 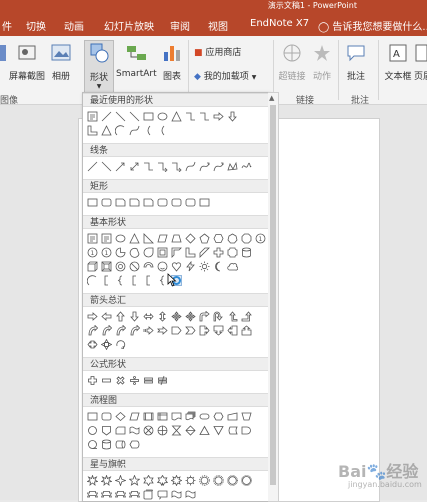 What do you see at coordinates (148, 266) in the screenshot?
I see `blockarc-shape-icon` at bounding box center [148, 266].